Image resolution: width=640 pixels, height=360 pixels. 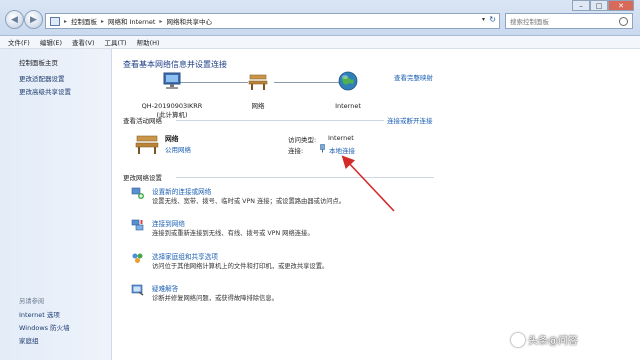 I want to click on task-description: 连接到或重新连接到无线、有线、拨号或 VPN 网络连接。, so click(x=233, y=233).